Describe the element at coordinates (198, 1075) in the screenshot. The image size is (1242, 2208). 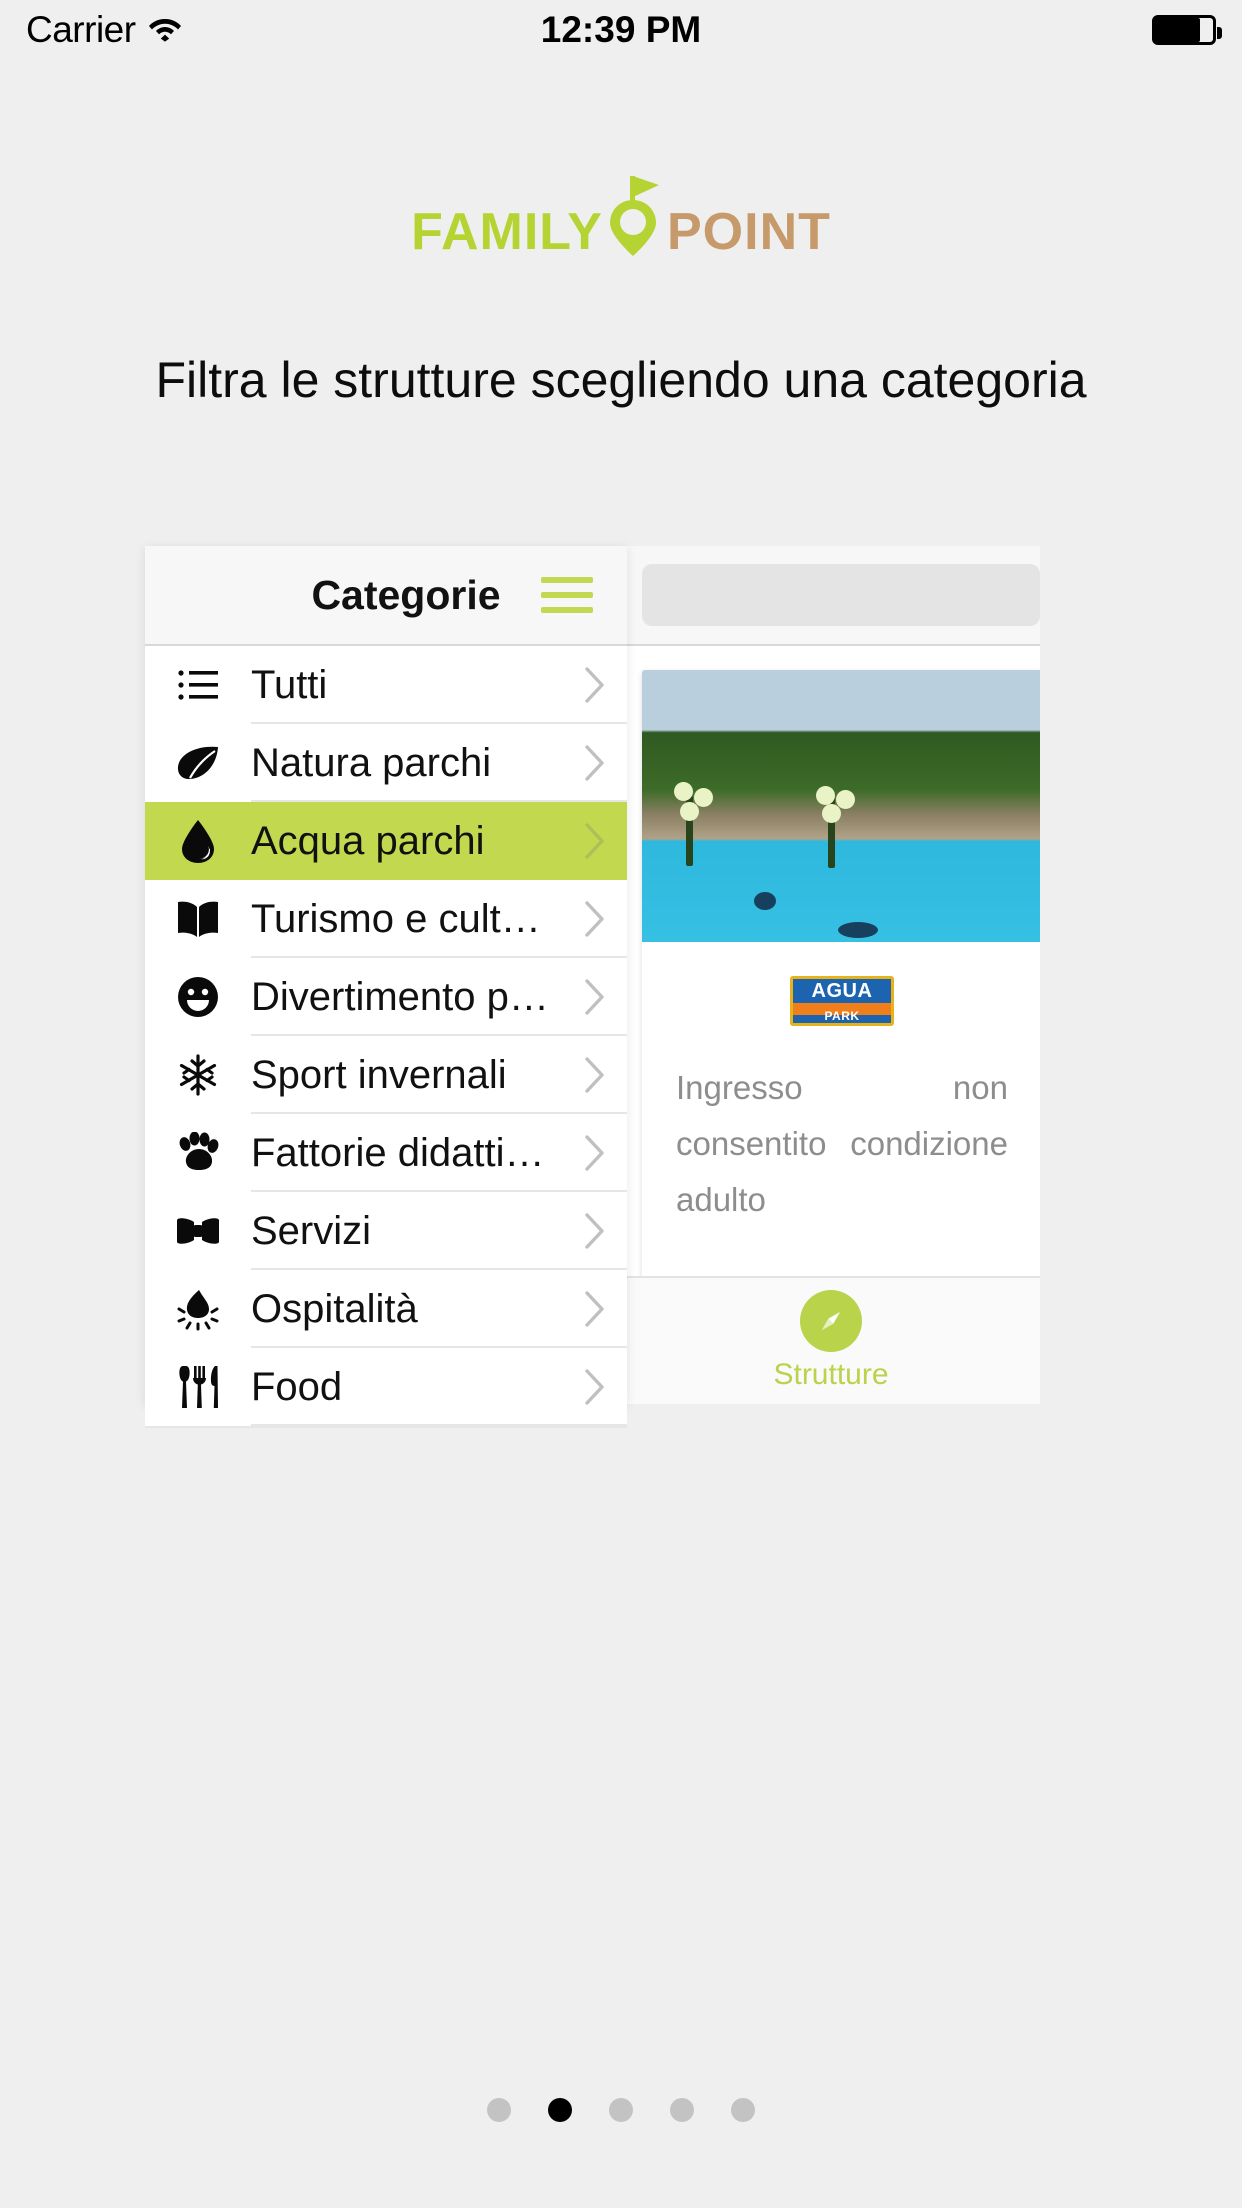
I see `snowflake-icon` at that location.